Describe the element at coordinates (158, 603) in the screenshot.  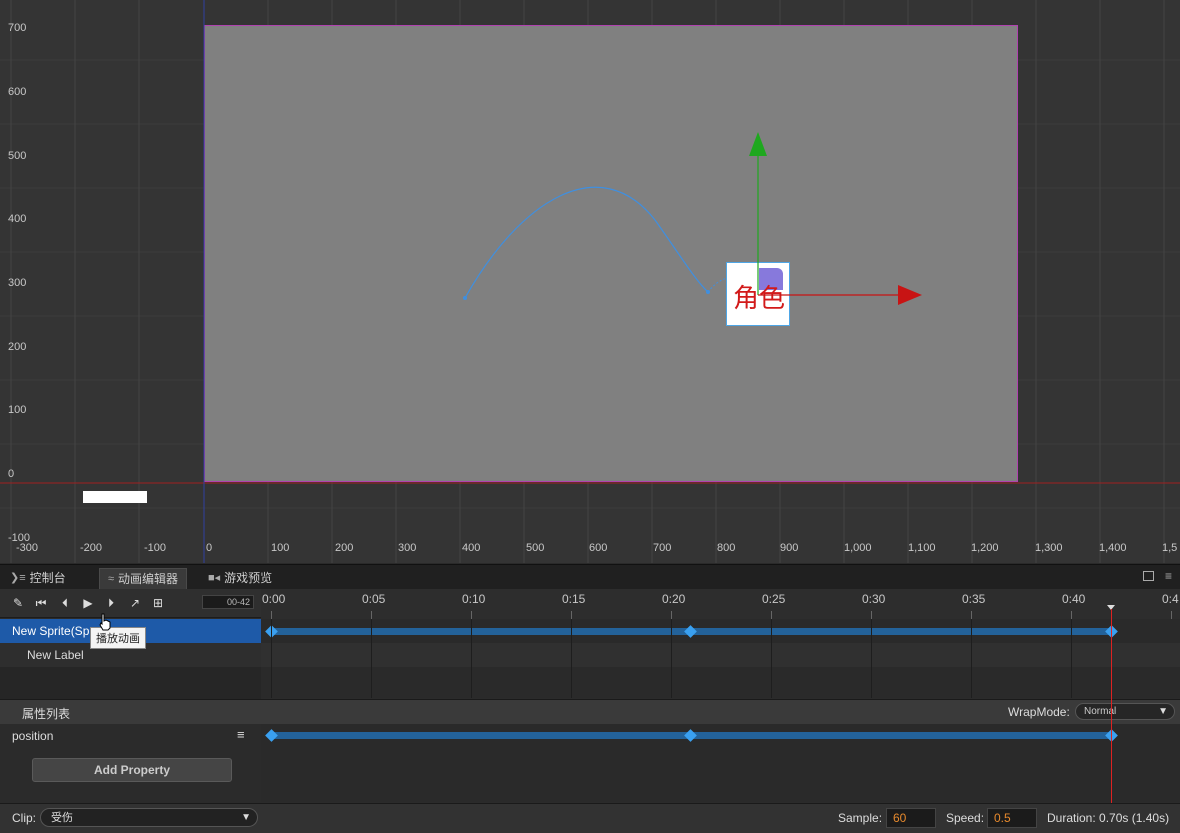
I see `add-keyframe-icon: ⊞` at that location.